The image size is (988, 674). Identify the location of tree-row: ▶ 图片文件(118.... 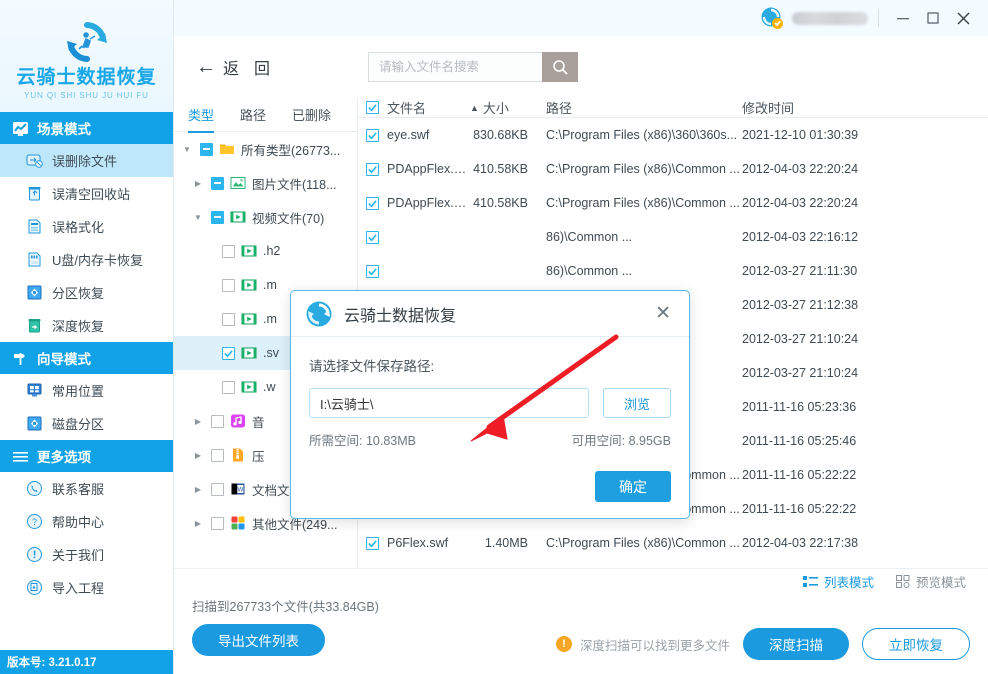
(265, 183).